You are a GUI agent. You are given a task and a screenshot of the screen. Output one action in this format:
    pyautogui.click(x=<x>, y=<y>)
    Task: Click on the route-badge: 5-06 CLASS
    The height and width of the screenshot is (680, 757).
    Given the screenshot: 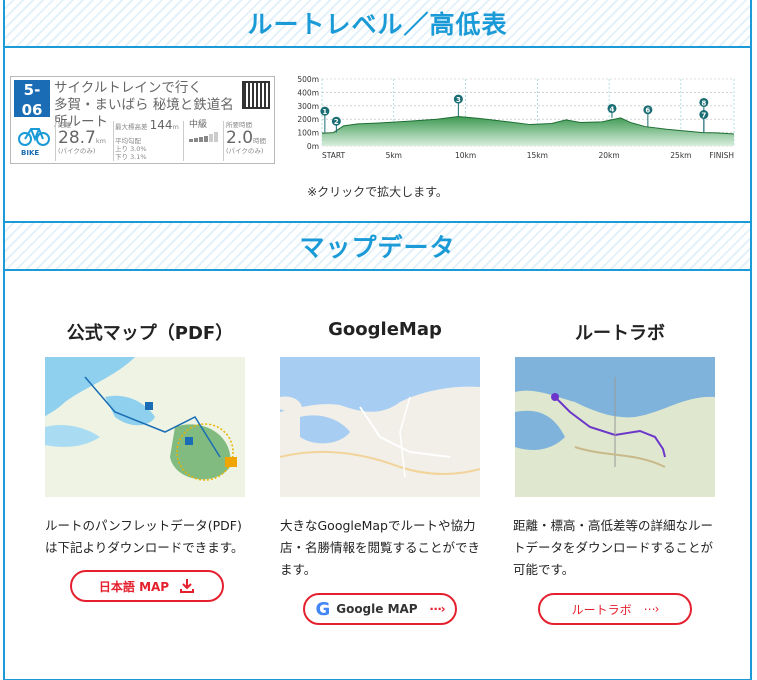 What is the action you would take?
    pyautogui.click(x=32, y=104)
    